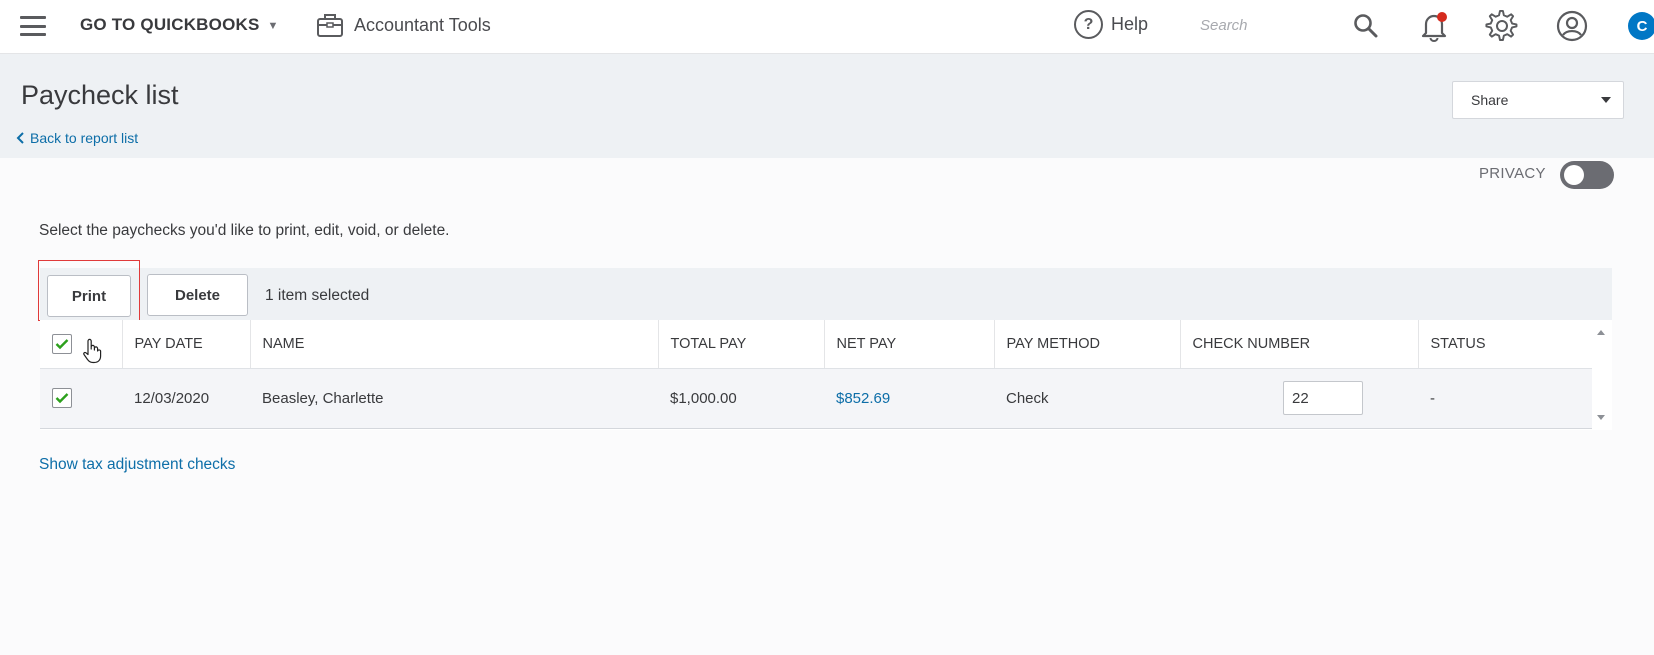 This screenshot has height=655, width=1654. What do you see at coordinates (1299, 344) in the screenshot?
I see `column-header-check-number: CHECK NUMBER` at bounding box center [1299, 344].